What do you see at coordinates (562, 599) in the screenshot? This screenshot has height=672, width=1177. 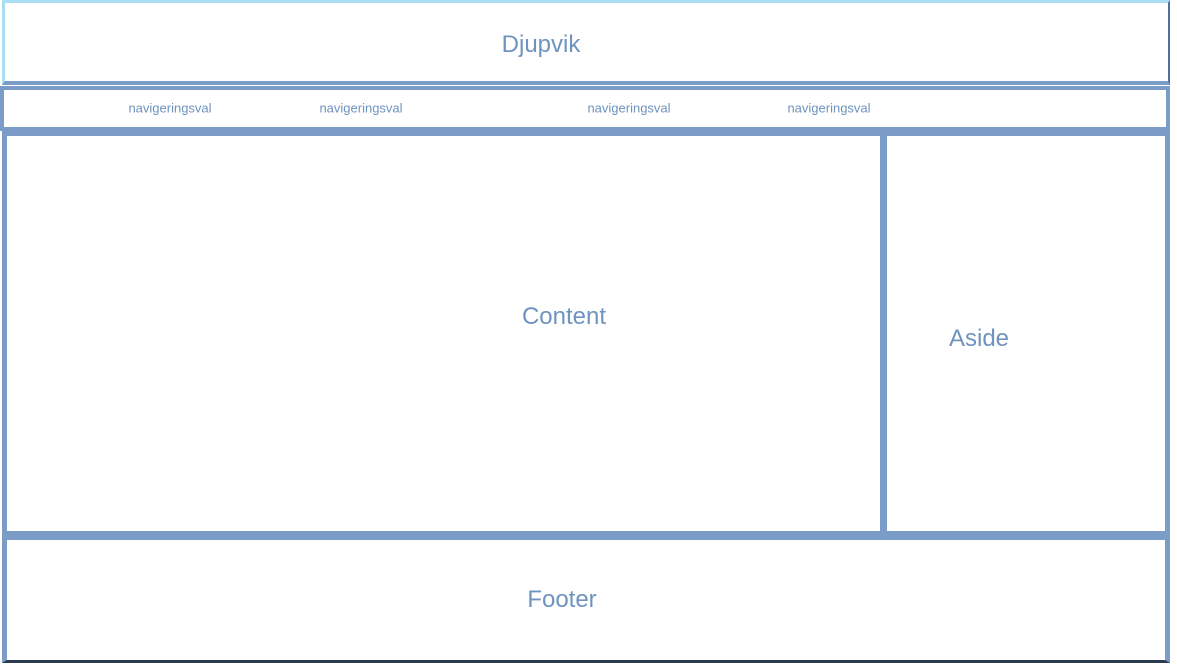 I see `footer-label: Footer` at bounding box center [562, 599].